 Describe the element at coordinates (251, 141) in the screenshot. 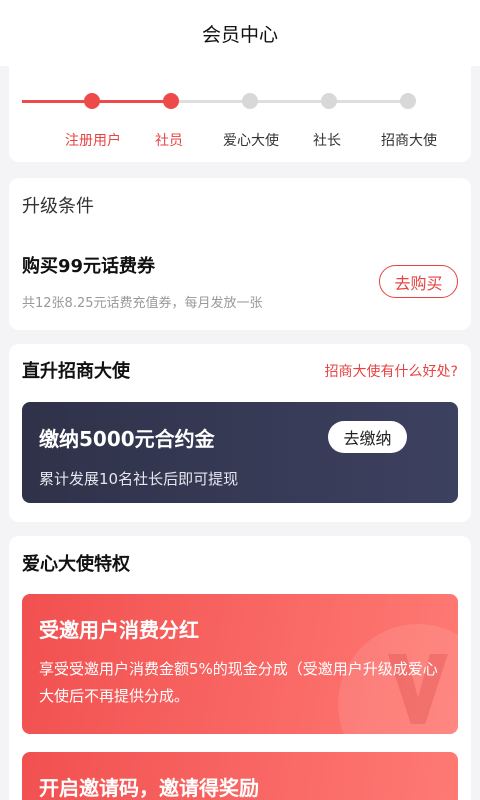

I see `step-label-ambassador: 爱心大使` at that location.